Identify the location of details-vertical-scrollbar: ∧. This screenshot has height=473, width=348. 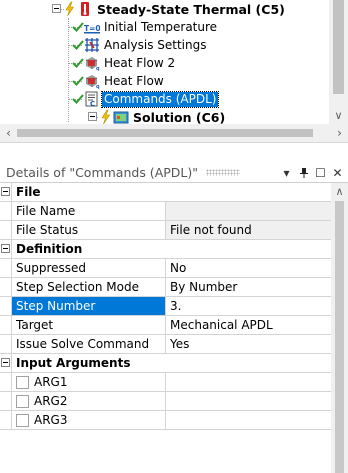
(339, 328).